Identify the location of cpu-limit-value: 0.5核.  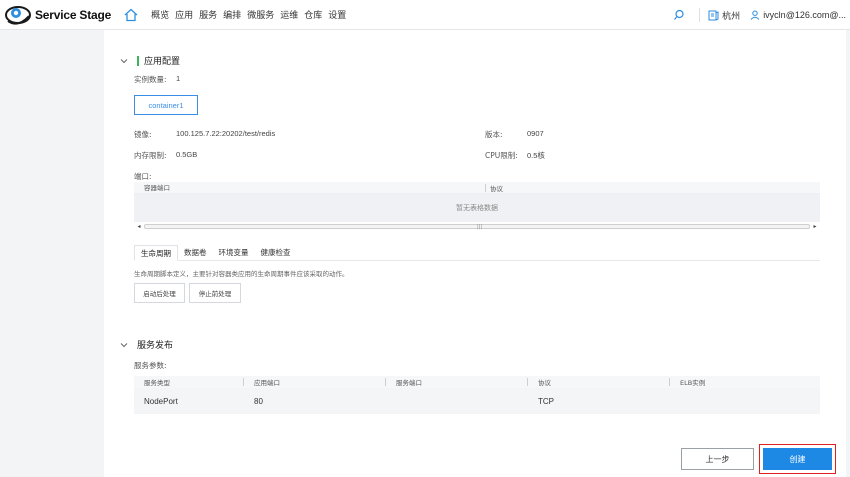
(536, 155).